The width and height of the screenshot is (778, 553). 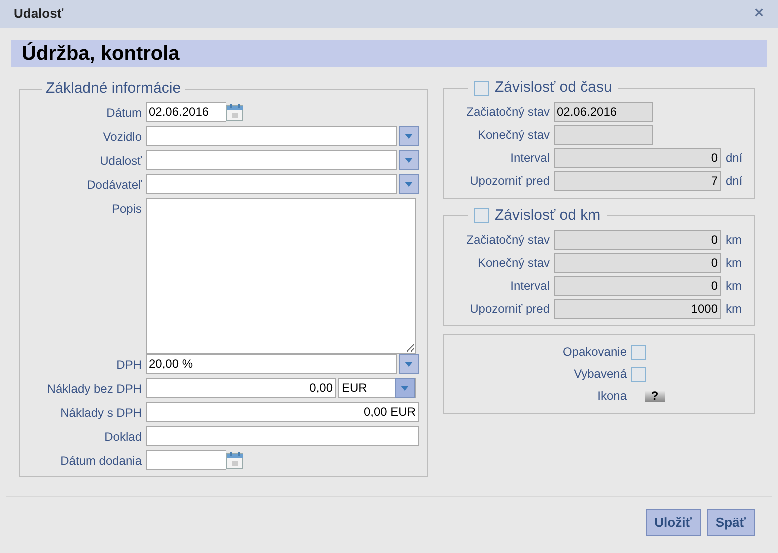 I want to click on icon-picker: ?, so click(x=655, y=396).